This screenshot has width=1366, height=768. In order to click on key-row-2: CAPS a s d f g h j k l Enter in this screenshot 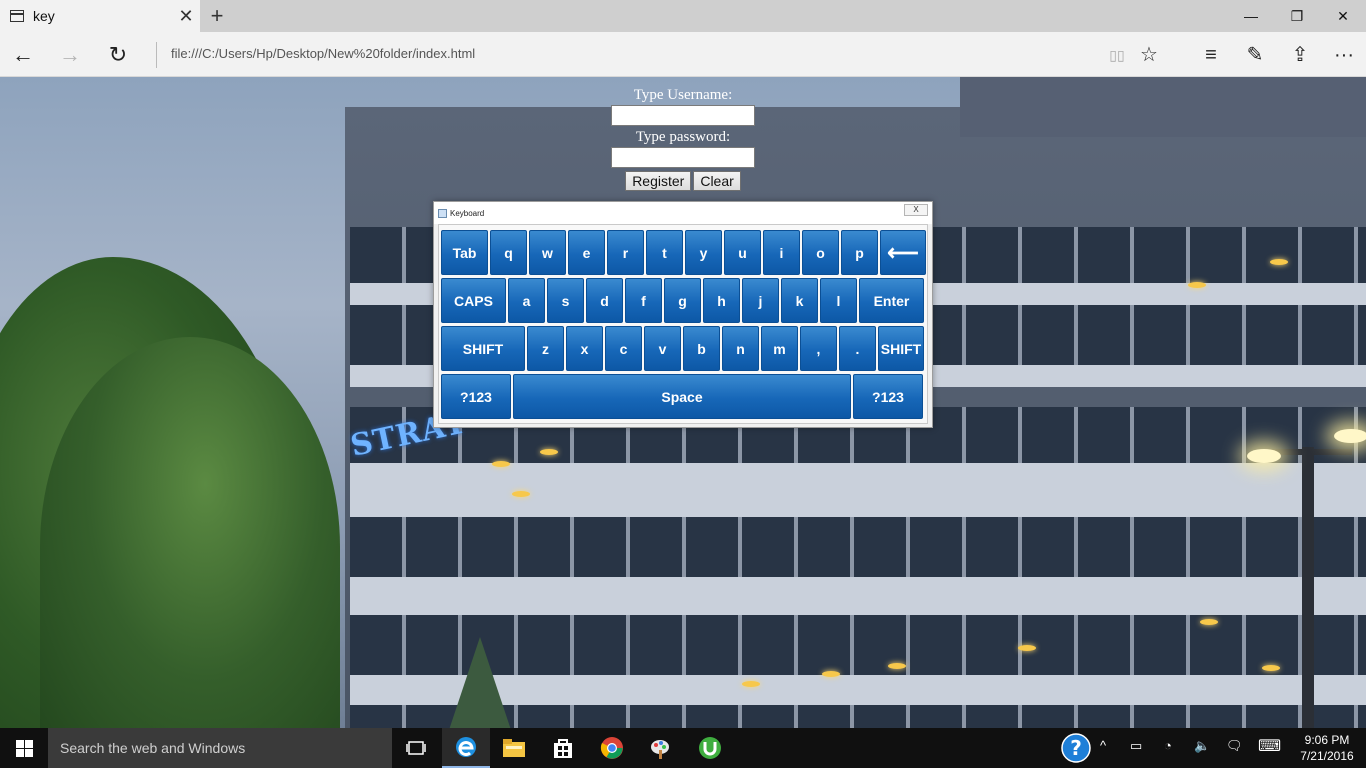, I will do `click(682, 300)`.